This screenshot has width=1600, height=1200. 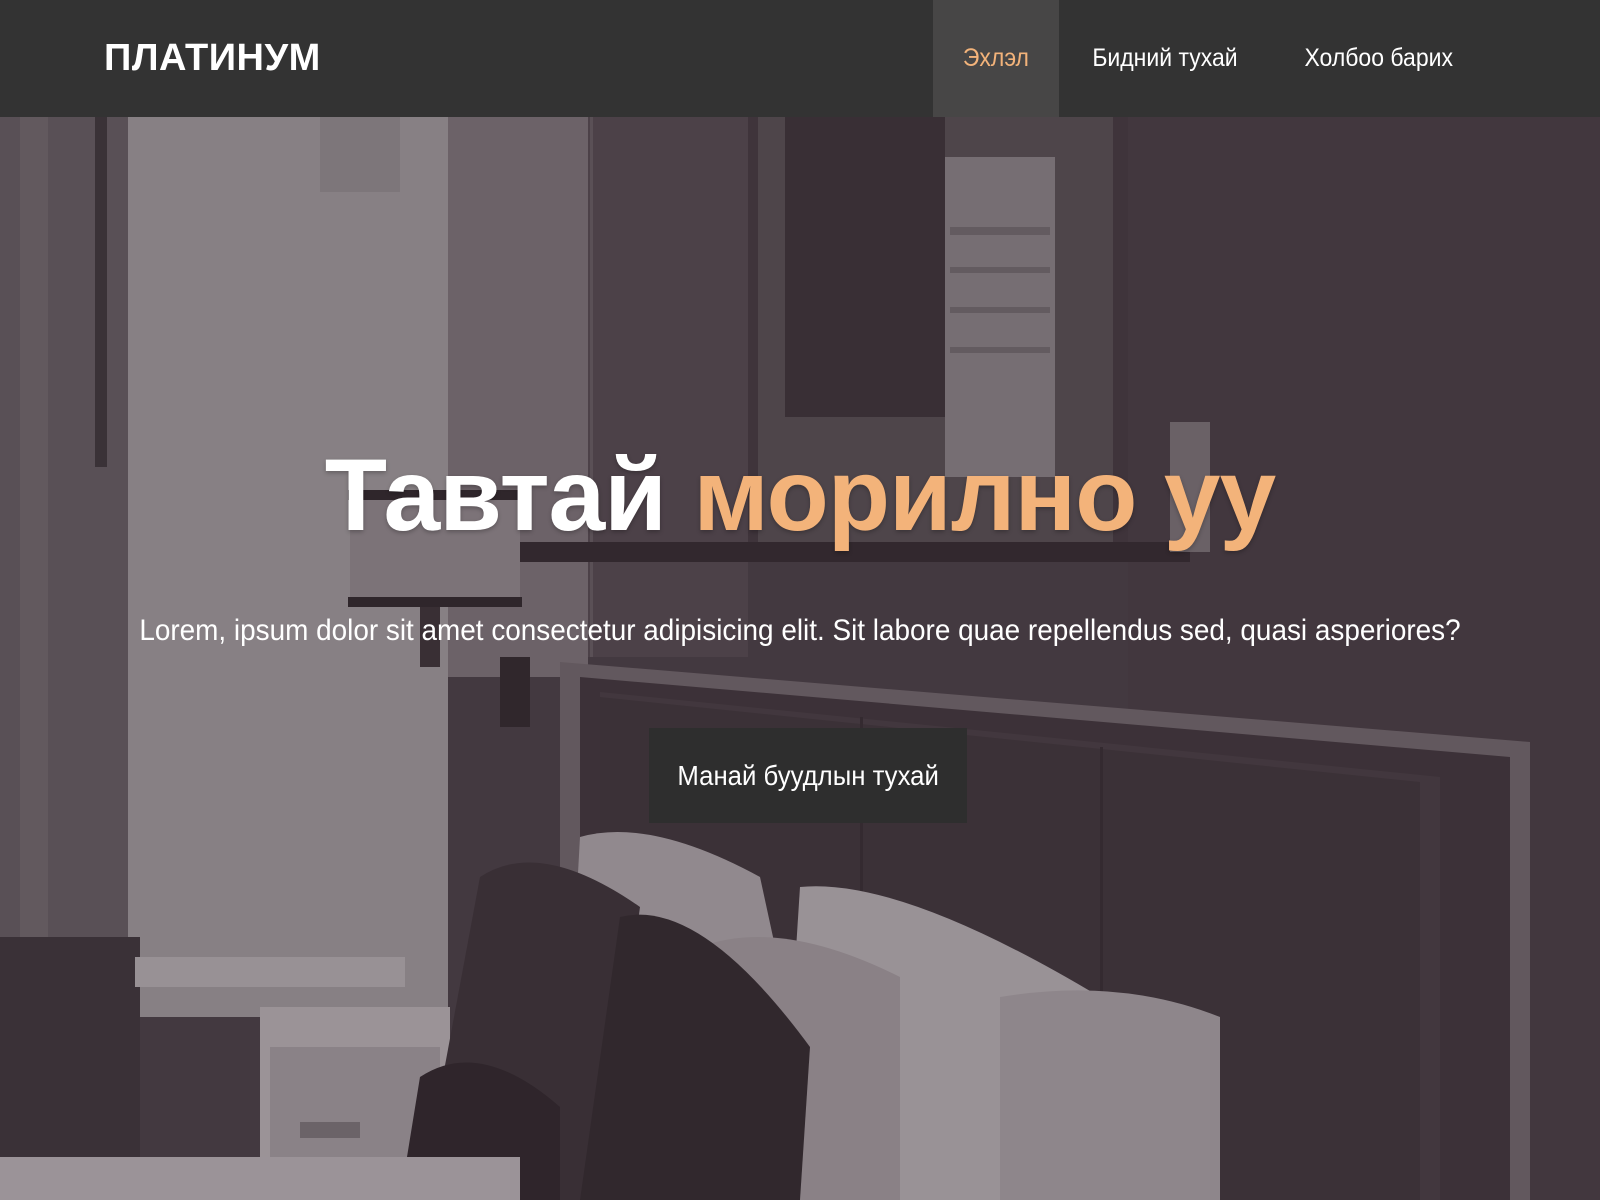 I want to click on hero-title-accent: морилно уу, so click(x=984, y=495).